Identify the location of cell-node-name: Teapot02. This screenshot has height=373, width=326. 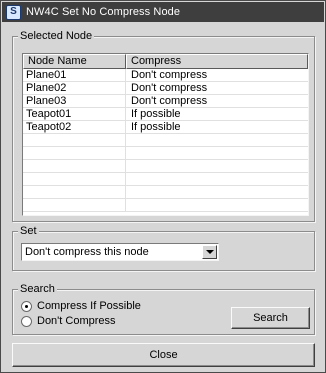
(74, 127).